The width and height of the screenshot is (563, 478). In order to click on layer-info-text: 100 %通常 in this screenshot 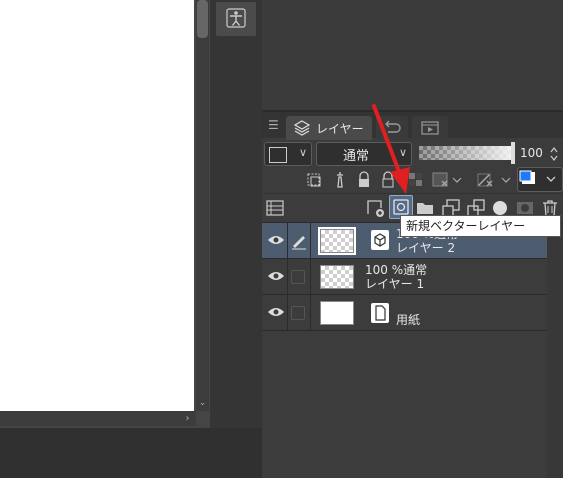, I will do `click(396, 270)`.